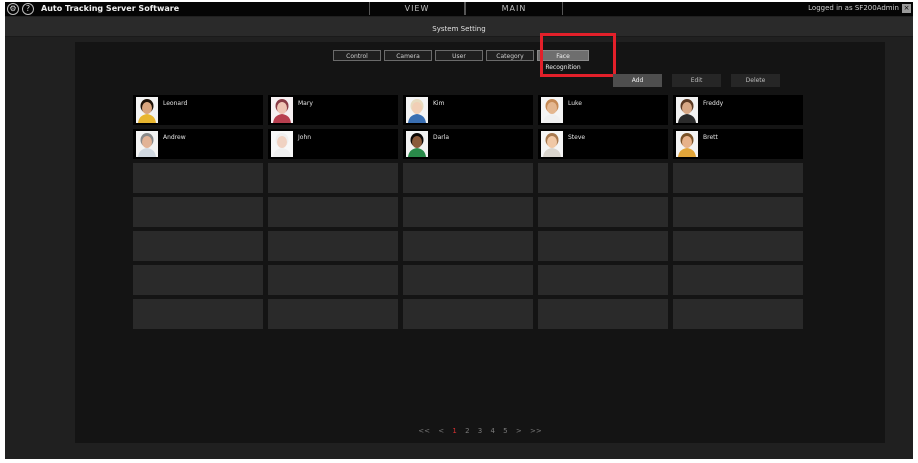 The width and height of the screenshot is (918, 463). Describe the element at coordinates (13, 9) in the screenshot. I see `gear-icon: ⚙` at that location.